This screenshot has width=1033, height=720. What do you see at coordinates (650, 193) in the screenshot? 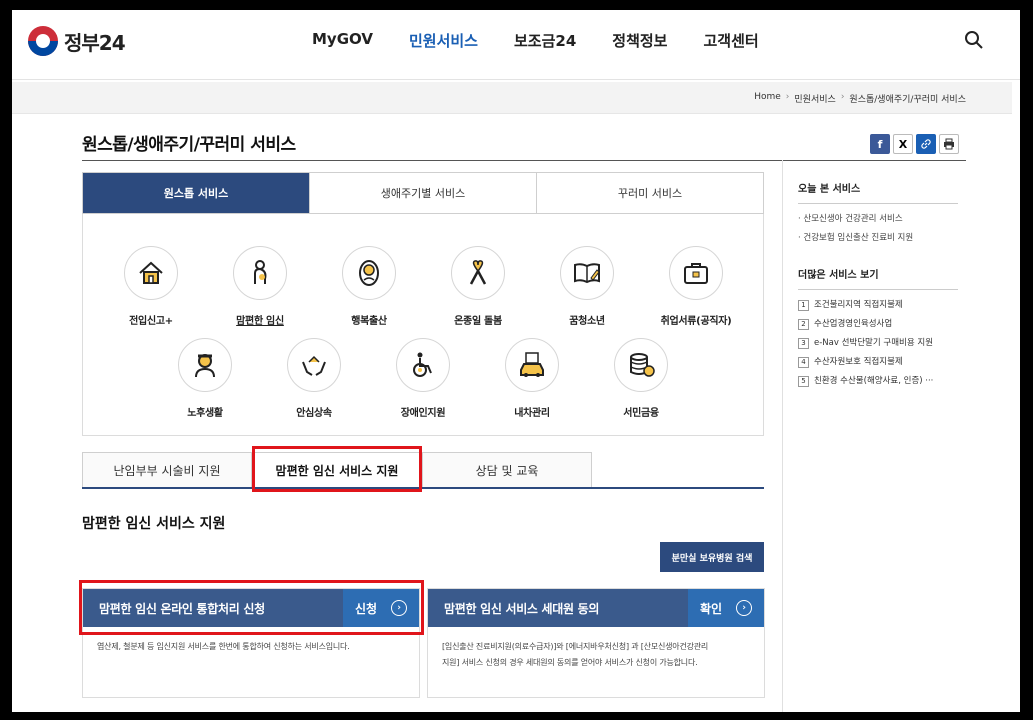
I see `tab-package: 꾸러미 서비스` at bounding box center [650, 193].